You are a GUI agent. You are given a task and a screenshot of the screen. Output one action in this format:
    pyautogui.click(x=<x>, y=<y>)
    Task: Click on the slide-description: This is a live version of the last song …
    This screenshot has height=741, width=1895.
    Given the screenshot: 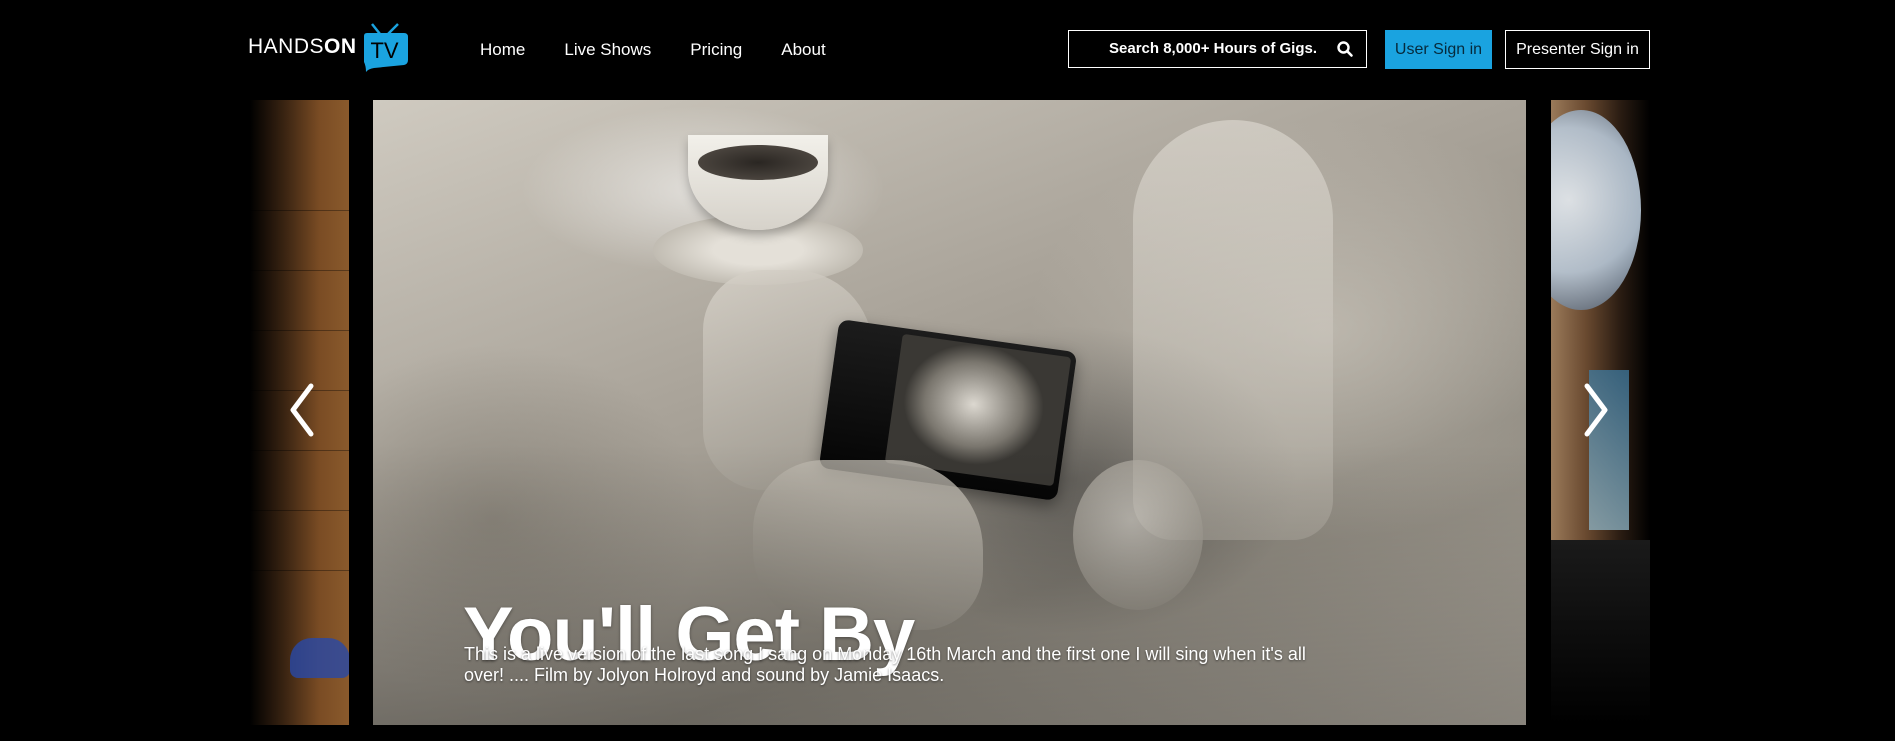 What is the action you would take?
    pyautogui.click(x=885, y=664)
    